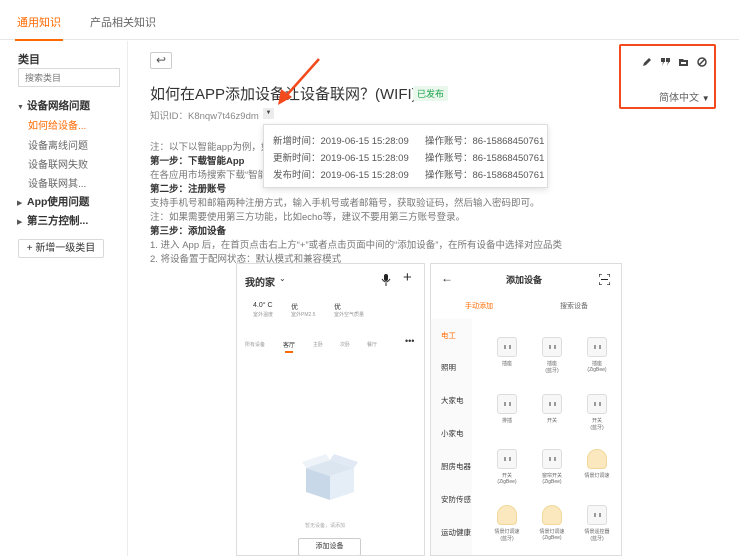 The height and width of the screenshot is (556, 739). Describe the element at coordinates (53, 201) in the screenshot. I see `sidebar-group-app: ▶ App使用问题` at that location.